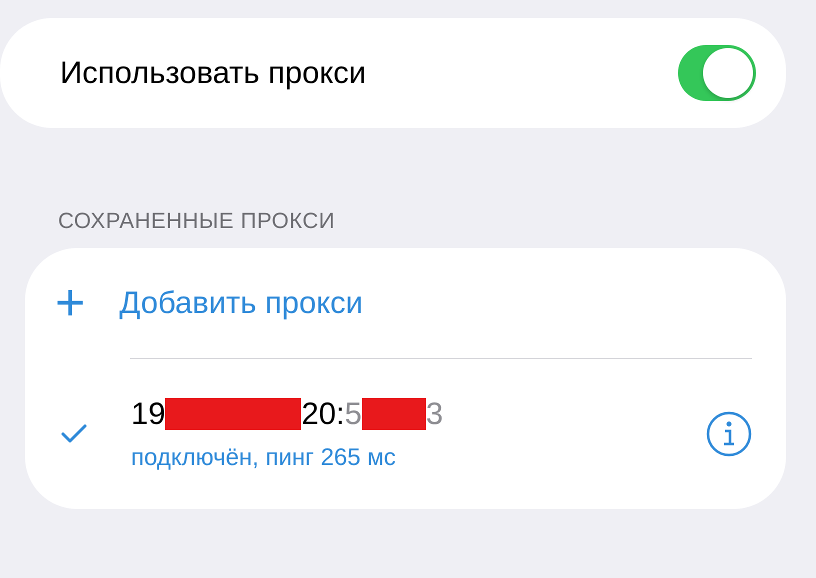  What do you see at coordinates (717, 73) in the screenshot?
I see `proxy-switch` at bounding box center [717, 73].